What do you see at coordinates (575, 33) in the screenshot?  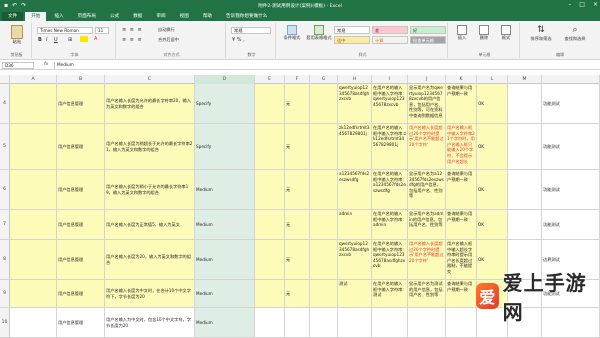 I see `find-select-button: ⌕ 查找和选择` at bounding box center [575, 33].